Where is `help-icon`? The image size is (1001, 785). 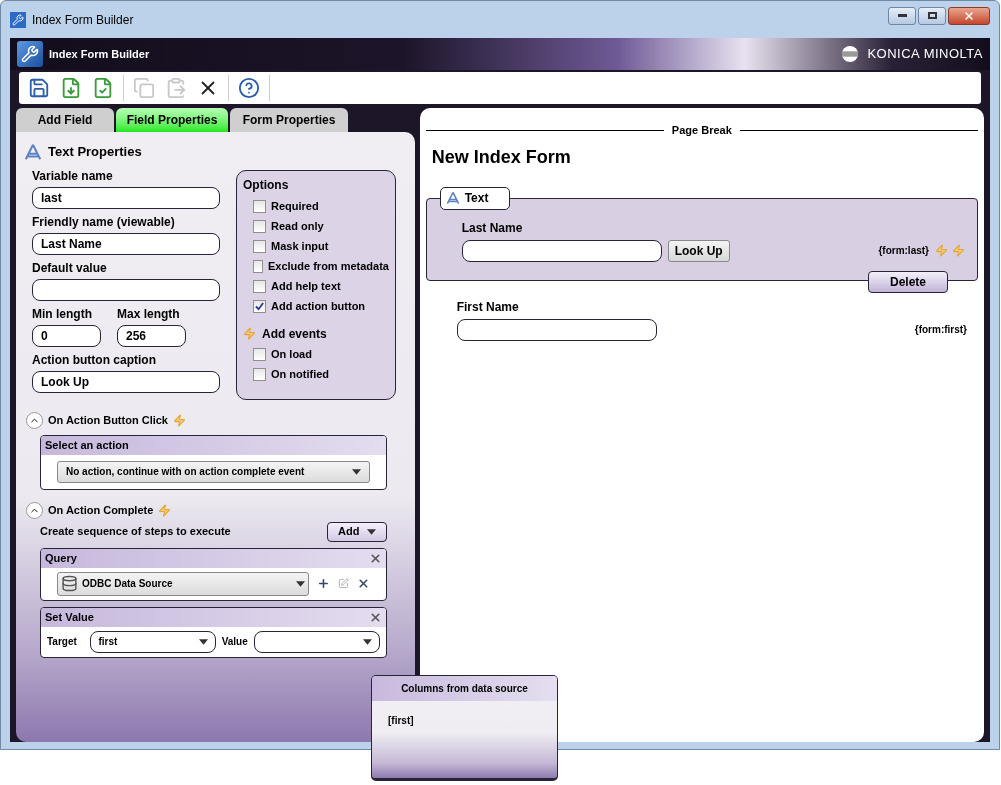 help-icon is located at coordinates (249, 88).